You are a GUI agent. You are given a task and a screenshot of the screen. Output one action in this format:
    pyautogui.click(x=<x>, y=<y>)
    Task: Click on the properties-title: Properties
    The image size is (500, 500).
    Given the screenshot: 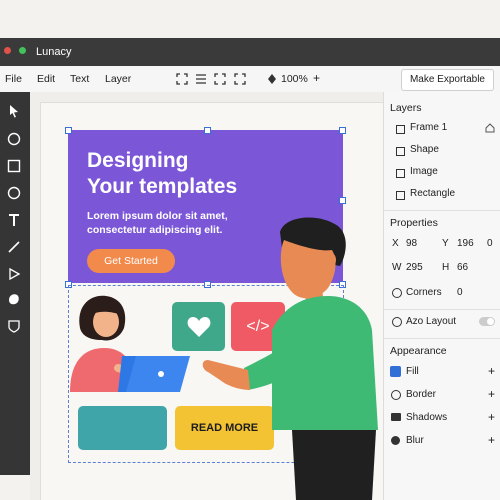 What is the action you would take?
    pyautogui.click(x=414, y=223)
    